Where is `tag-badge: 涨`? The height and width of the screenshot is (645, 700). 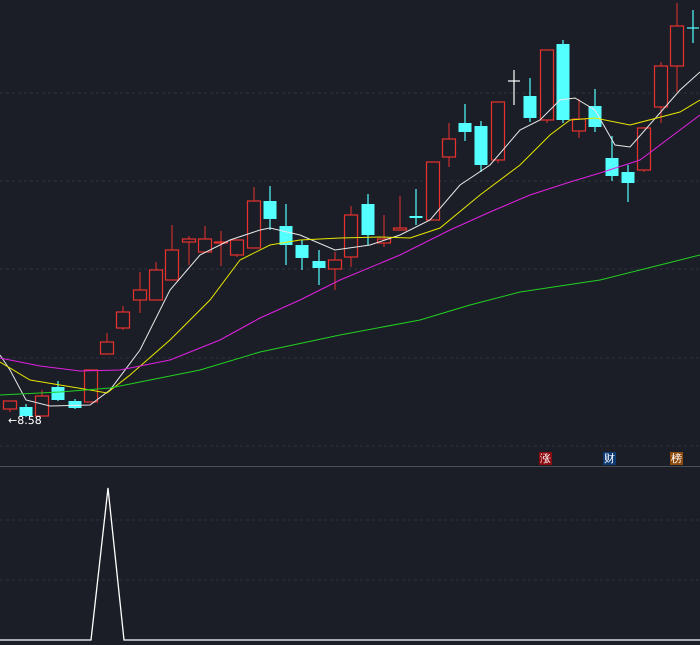 tag-badge: 涨 is located at coordinates (545, 458).